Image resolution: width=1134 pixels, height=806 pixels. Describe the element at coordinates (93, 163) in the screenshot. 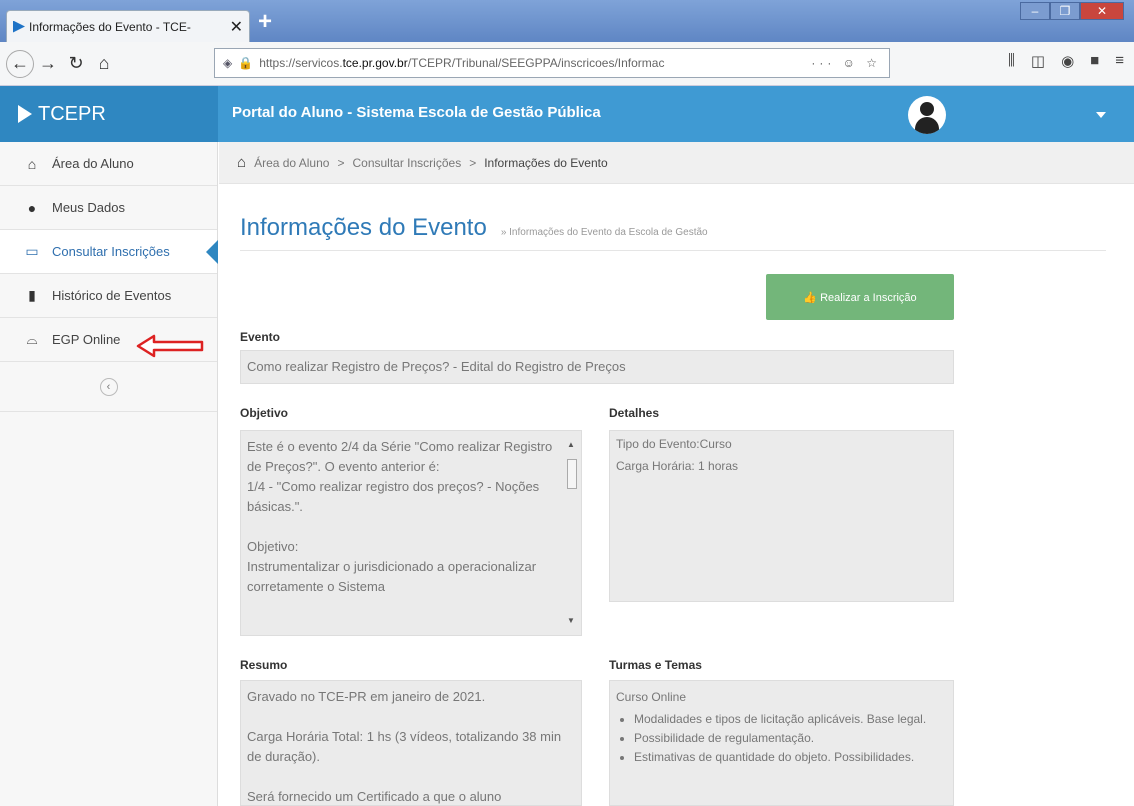

I see `sidebar-item-label: Área do Aluno` at that location.